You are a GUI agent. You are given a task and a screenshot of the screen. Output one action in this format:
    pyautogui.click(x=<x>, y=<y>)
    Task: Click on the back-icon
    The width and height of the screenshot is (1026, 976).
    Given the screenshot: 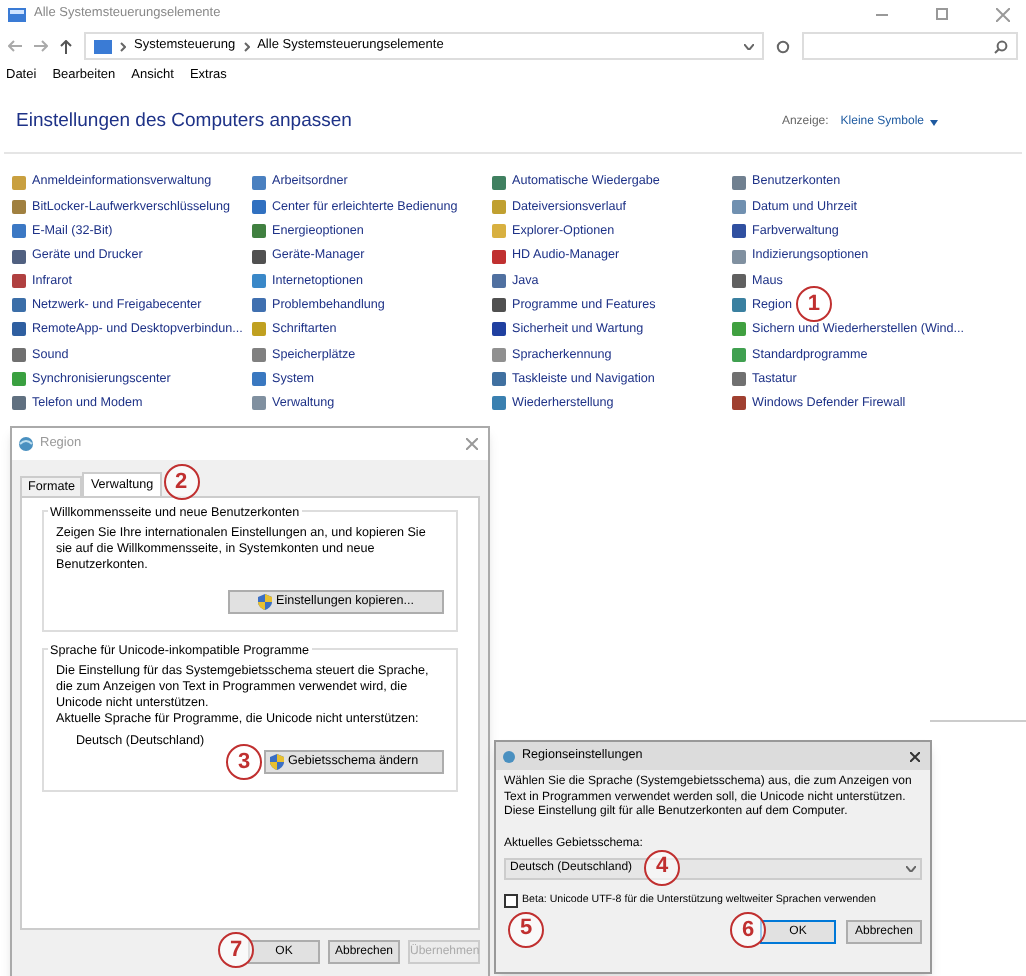 What is the action you would take?
    pyautogui.click(x=15, y=46)
    